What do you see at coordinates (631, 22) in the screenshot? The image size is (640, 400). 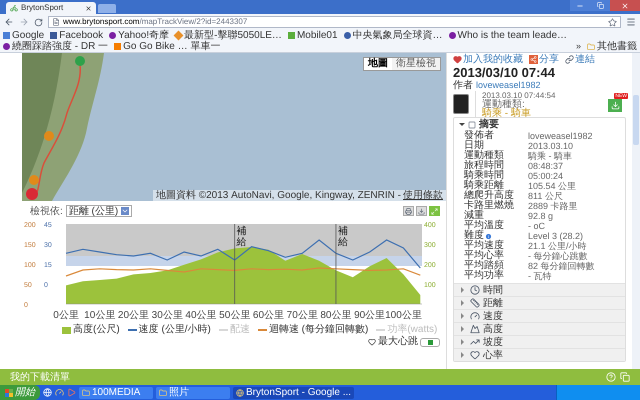 I see `menu-icon` at bounding box center [631, 22].